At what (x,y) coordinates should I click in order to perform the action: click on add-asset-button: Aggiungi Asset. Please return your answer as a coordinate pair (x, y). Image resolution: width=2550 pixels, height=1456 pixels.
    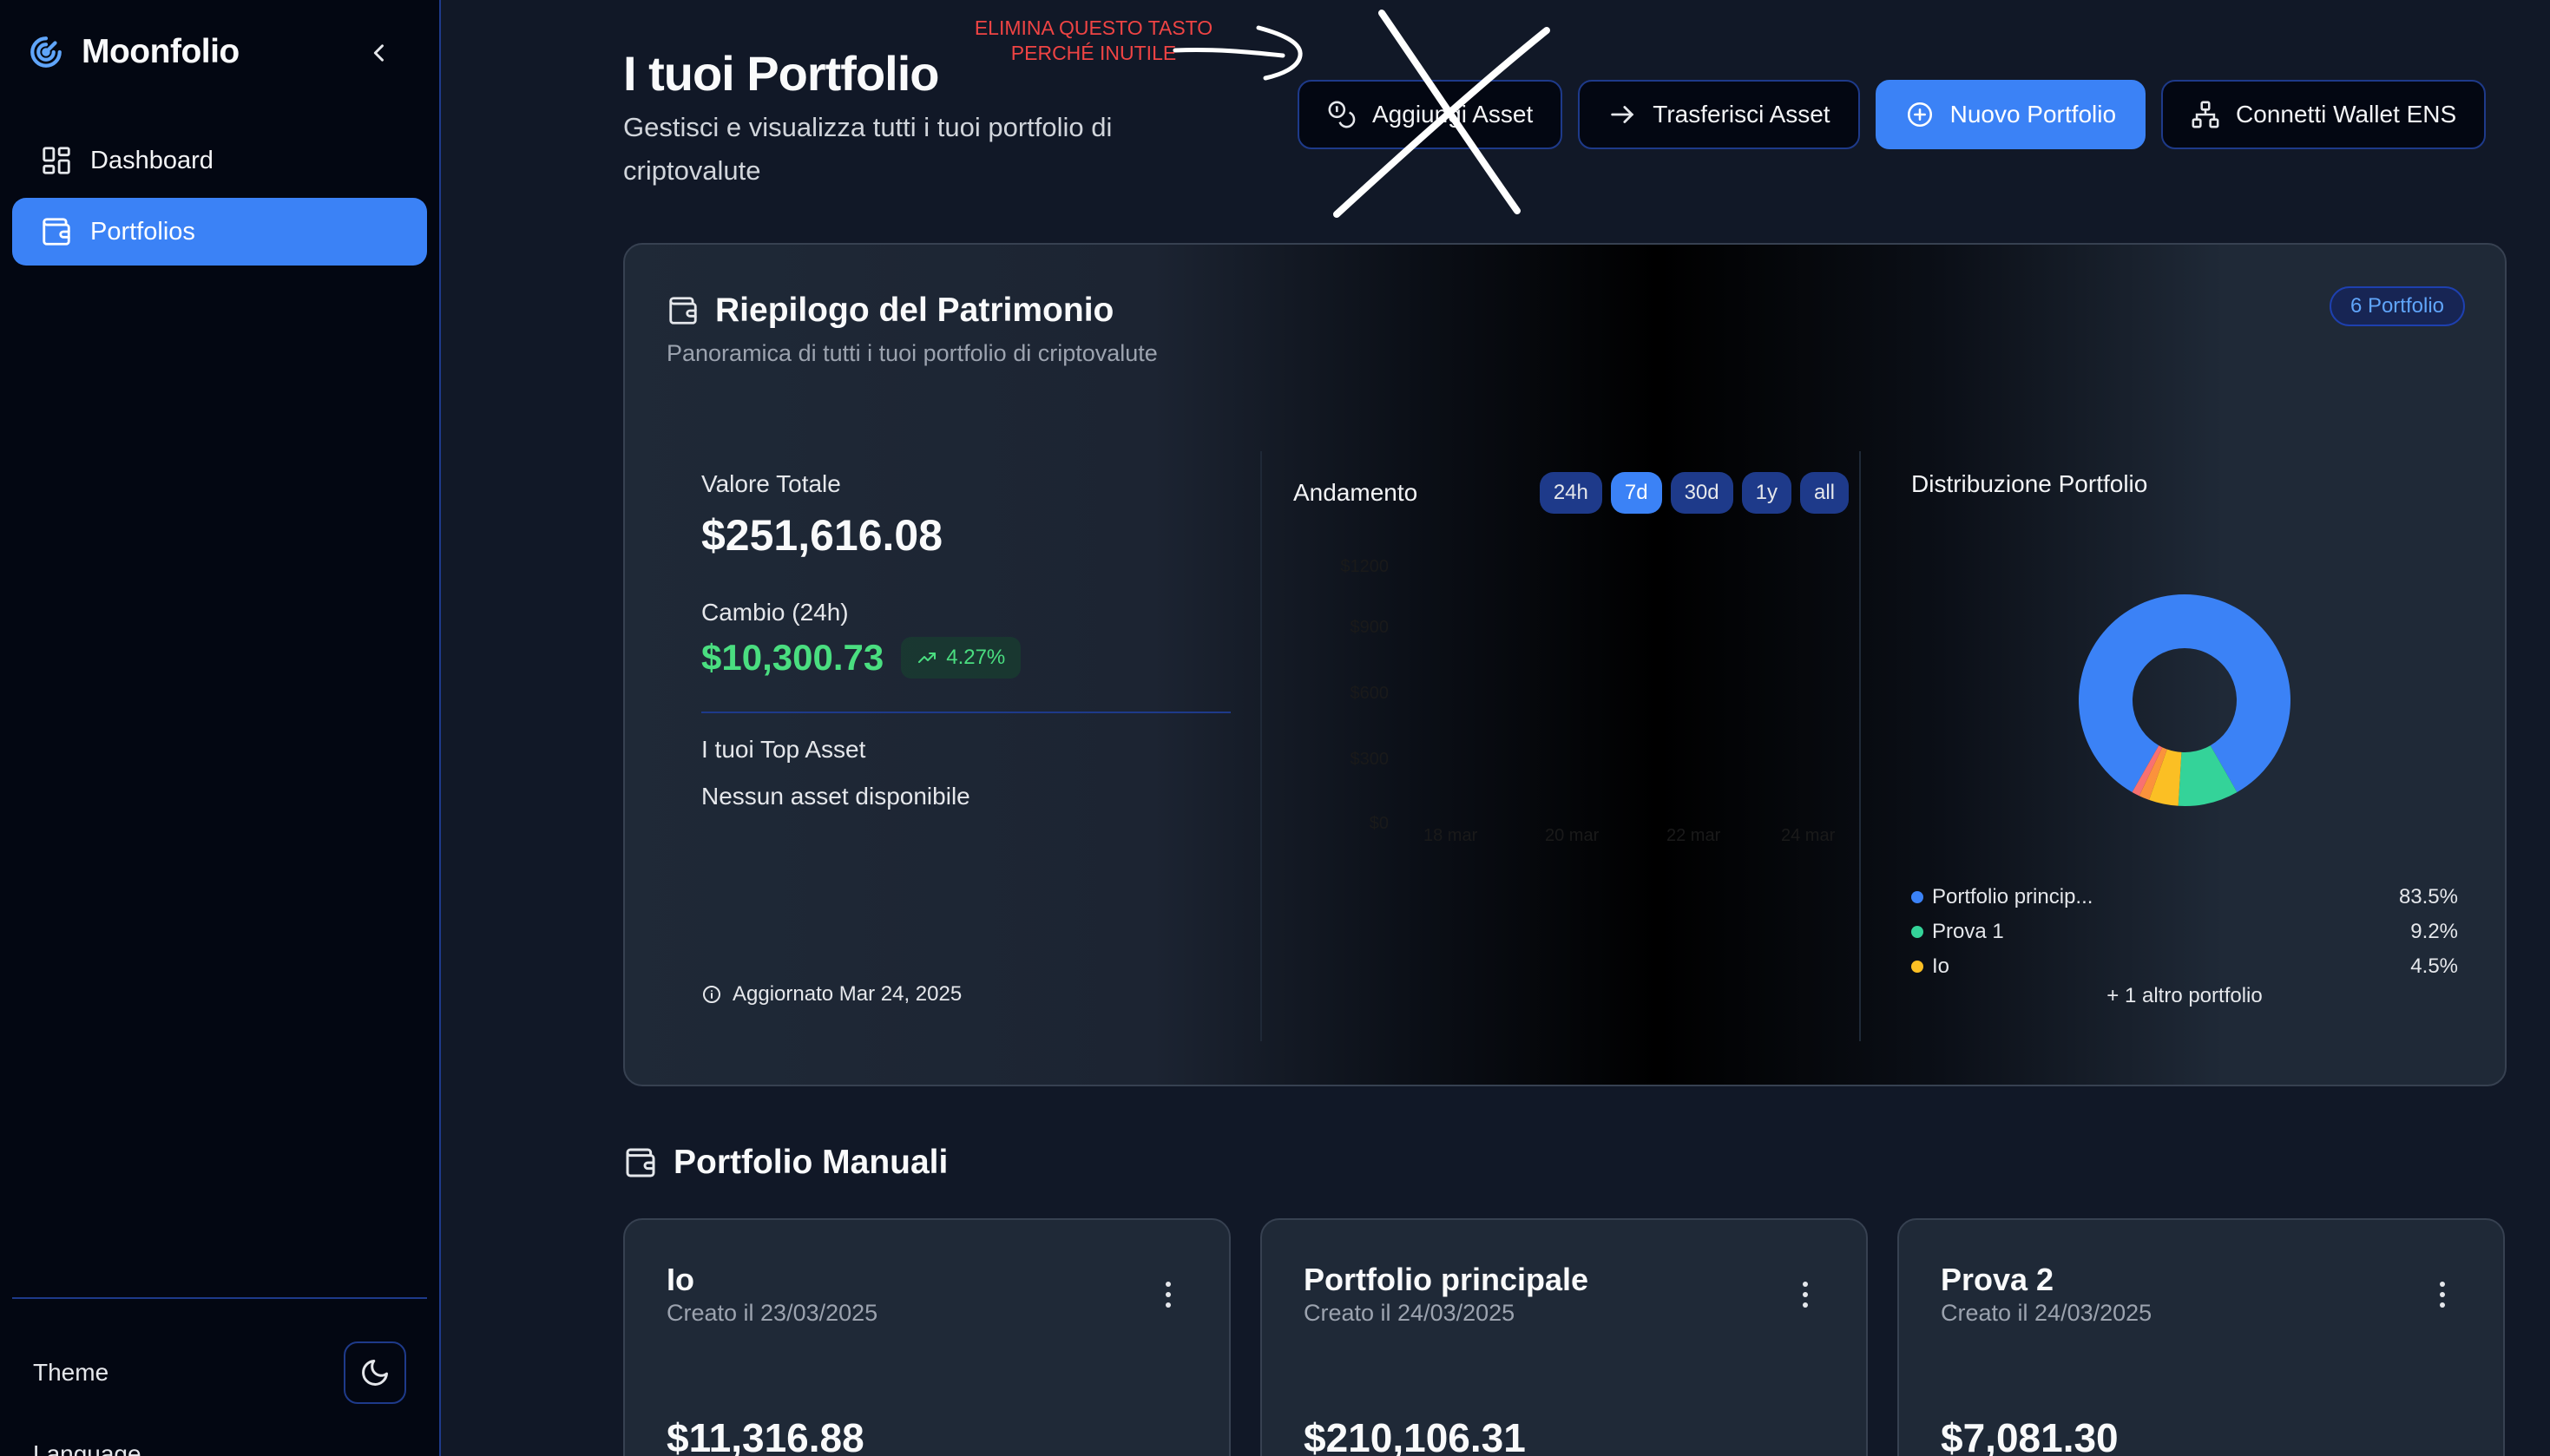
    Looking at the image, I should click on (1430, 114).